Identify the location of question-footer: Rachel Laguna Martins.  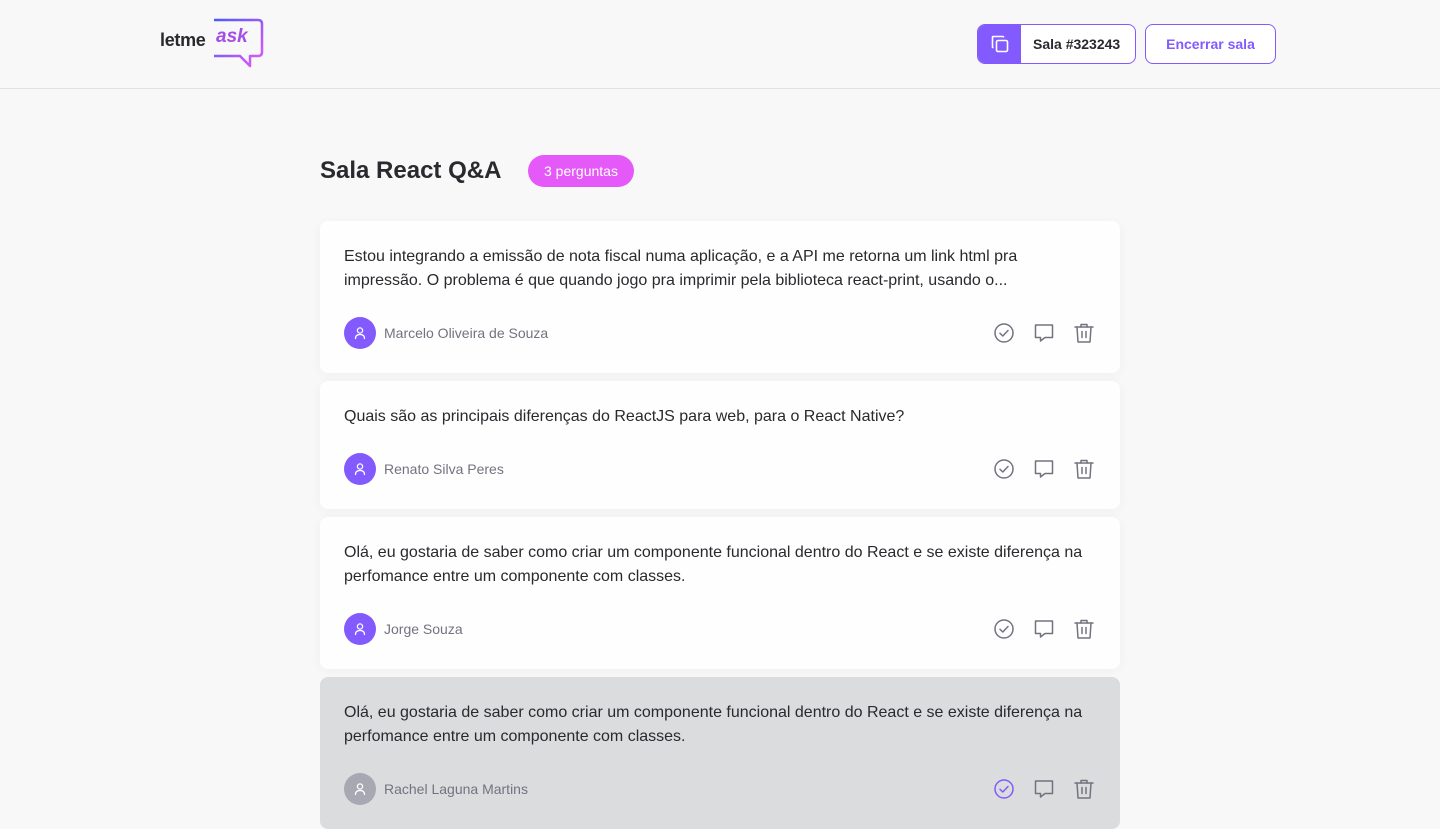
(720, 789).